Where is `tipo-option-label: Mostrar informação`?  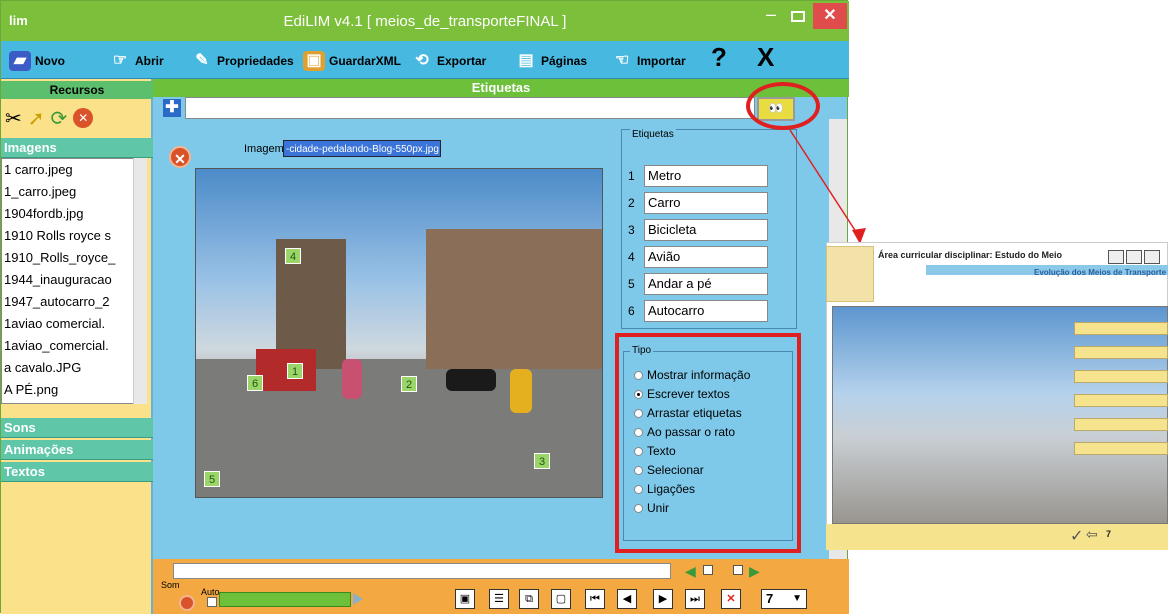 tipo-option-label: Mostrar informação is located at coordinates (699, 375).